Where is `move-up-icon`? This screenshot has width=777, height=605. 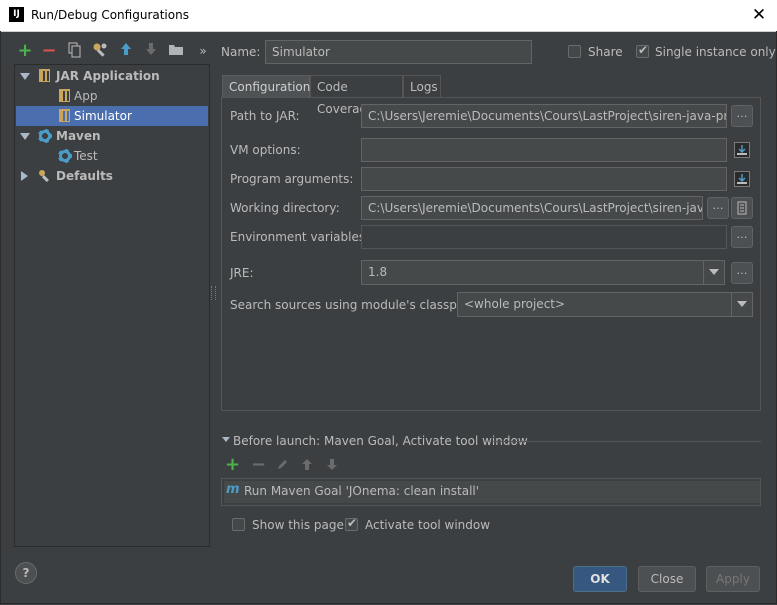
move-up-icon is located at coordinates (126, 51).